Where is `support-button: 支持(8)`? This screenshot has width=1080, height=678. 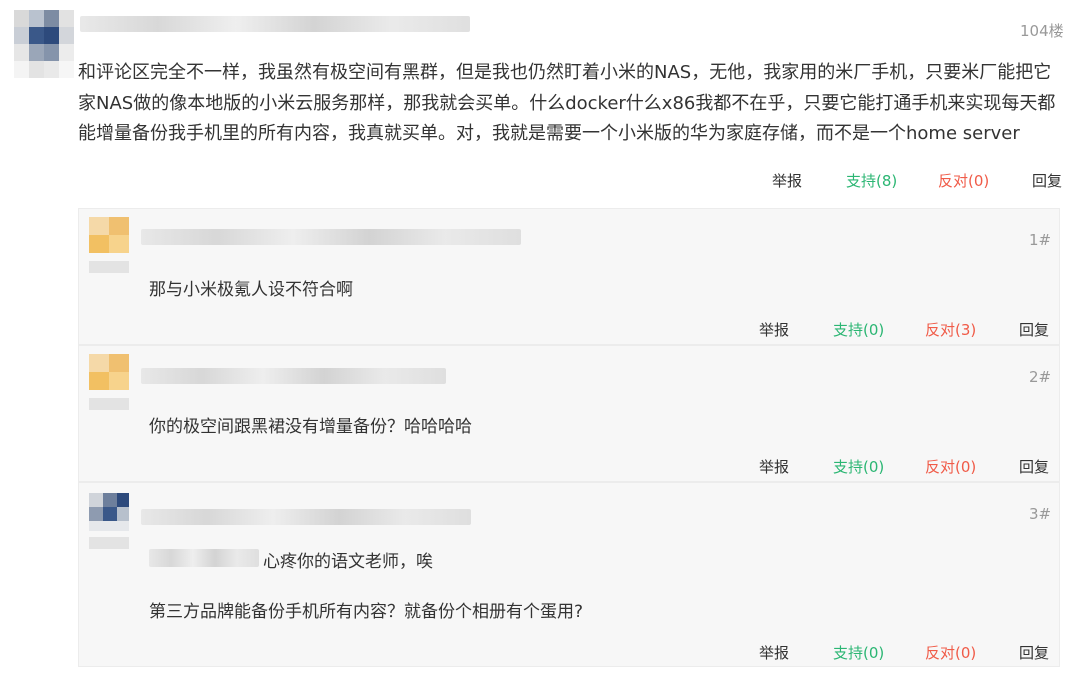 support-button: 支持(8) is located at coordinates (871, 180).